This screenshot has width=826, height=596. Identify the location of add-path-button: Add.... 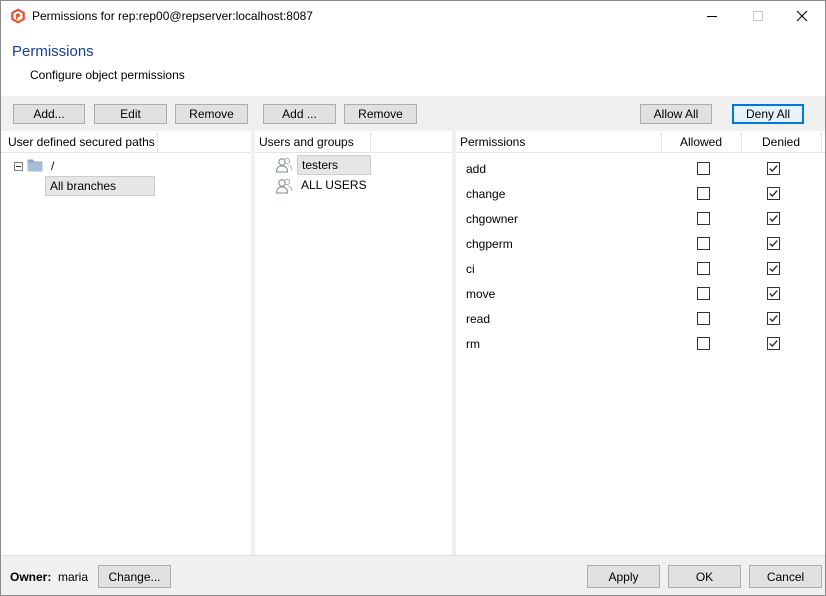
(49, 114).